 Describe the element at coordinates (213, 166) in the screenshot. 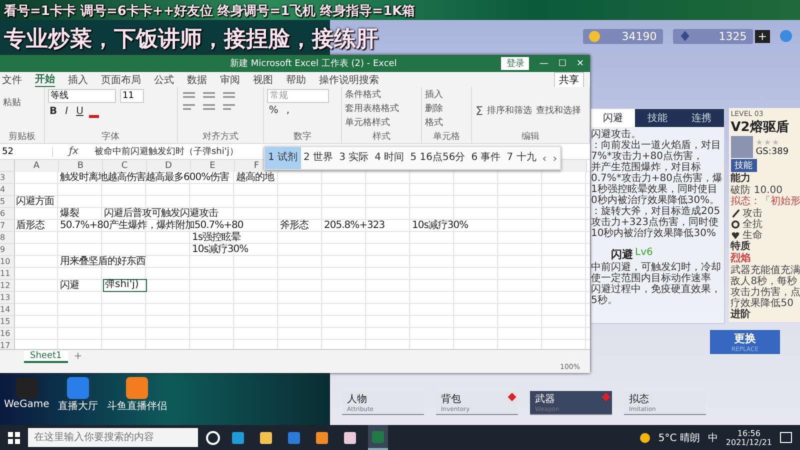

I see `column-header: E` at that location.